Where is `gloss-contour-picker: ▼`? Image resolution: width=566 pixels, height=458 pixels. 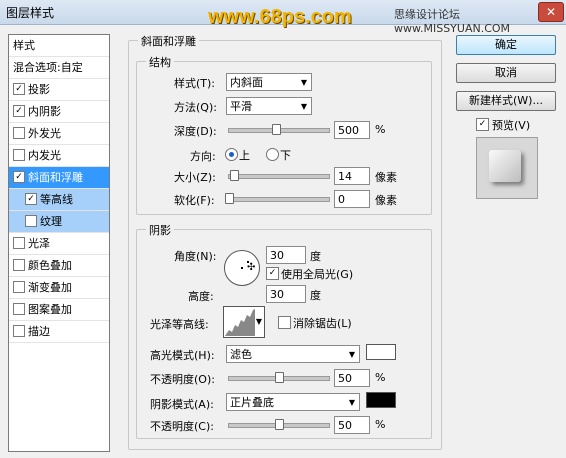 gloss-contour-picker: ▼ is located at coordinates (244, 322).